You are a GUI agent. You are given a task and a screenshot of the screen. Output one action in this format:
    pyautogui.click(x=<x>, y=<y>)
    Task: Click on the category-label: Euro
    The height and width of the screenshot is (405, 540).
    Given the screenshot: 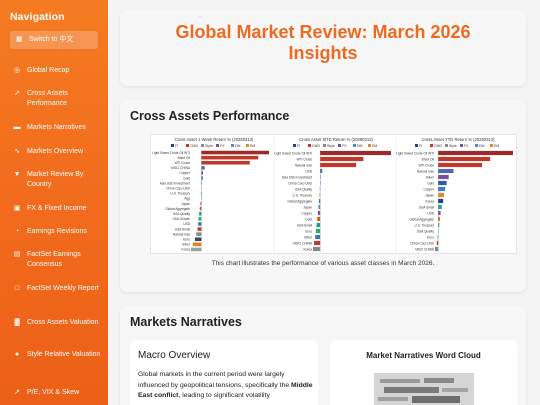 What is the action you would take?
    pyautogui.click(x=308, y=232)
    